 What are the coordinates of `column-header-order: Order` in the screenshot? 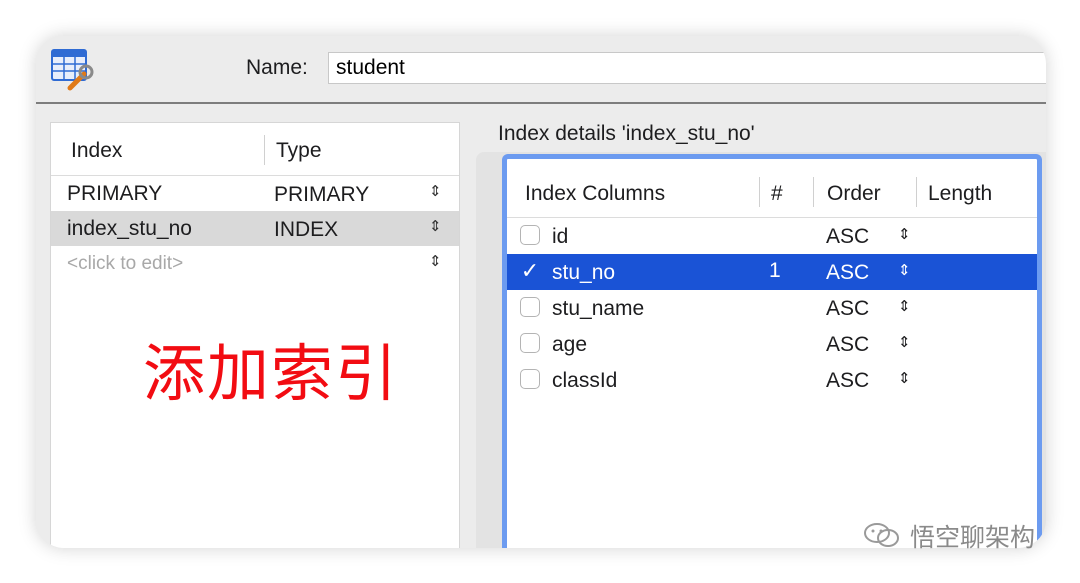 It's located at (854, 194).